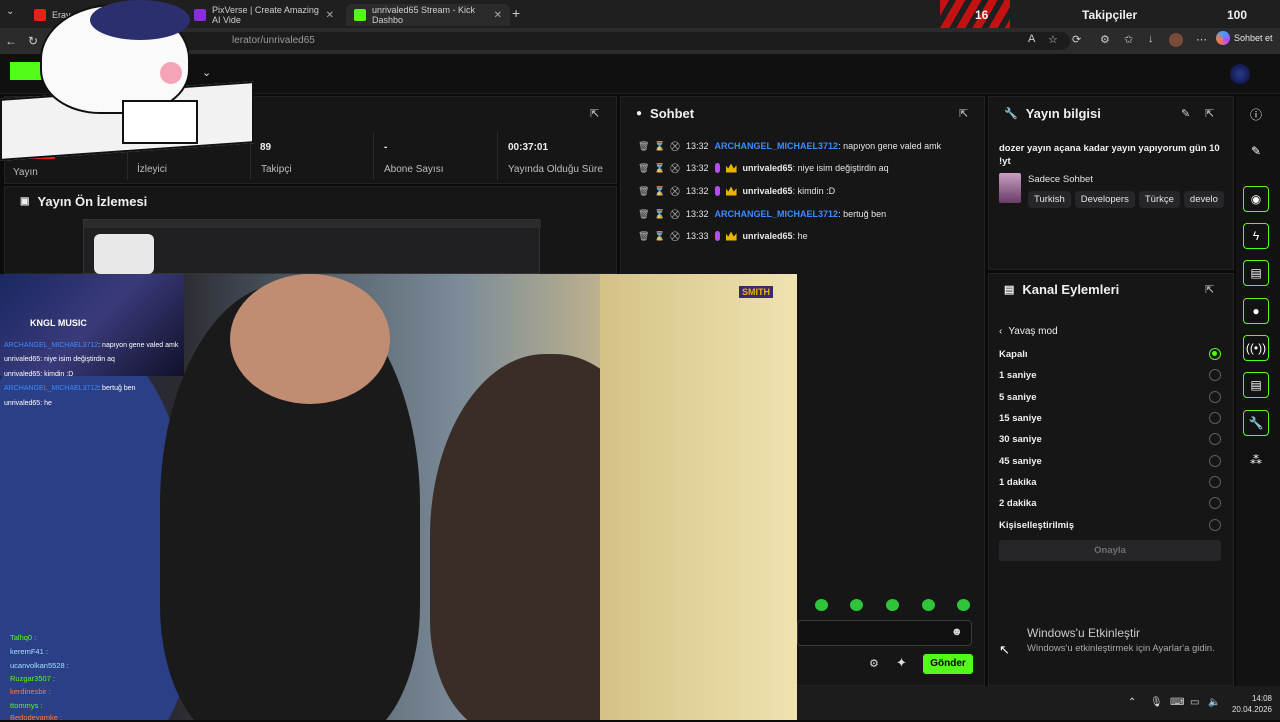 The width and height of the screenshot is (1280, 722). Describe the element at coordinates (1240, 74) in the screenshot. I see `user-avatar` at that location.